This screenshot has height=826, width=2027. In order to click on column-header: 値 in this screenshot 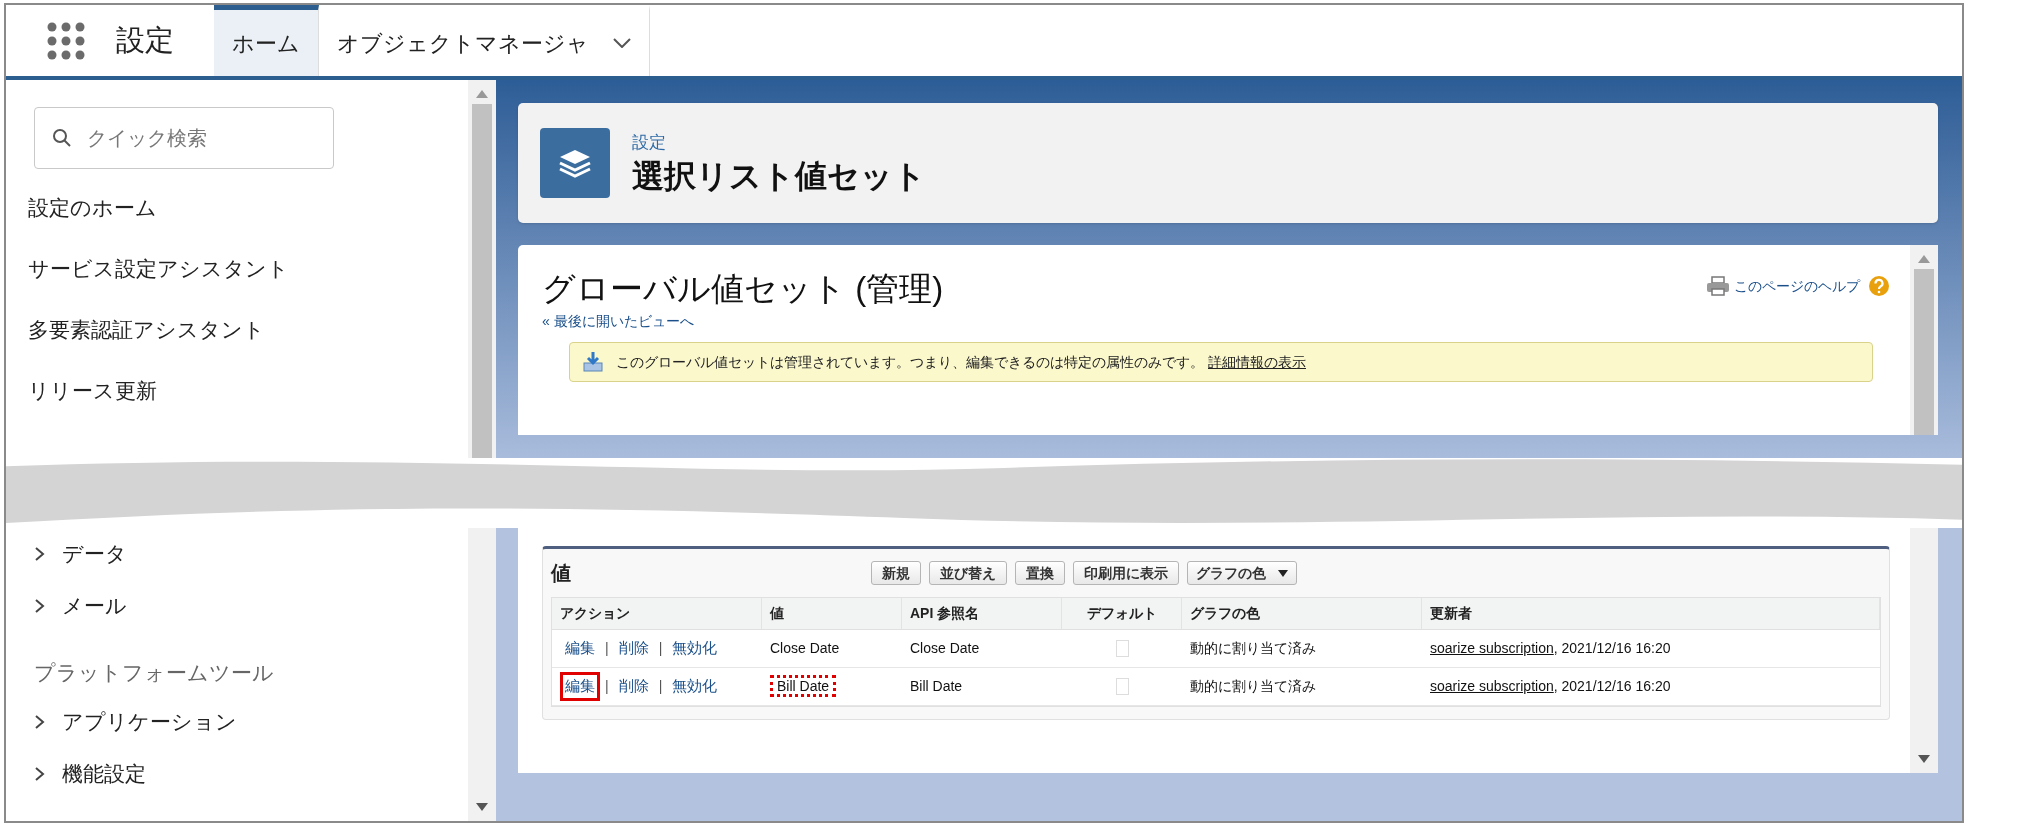, I will do `click(777, 613)`.